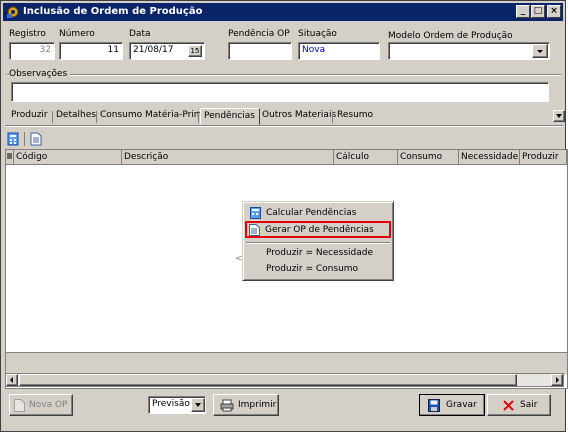 Image resolution: width=568 pixels, height=434 pixels. I want to click on close-icon: ×, so click(554, 11).